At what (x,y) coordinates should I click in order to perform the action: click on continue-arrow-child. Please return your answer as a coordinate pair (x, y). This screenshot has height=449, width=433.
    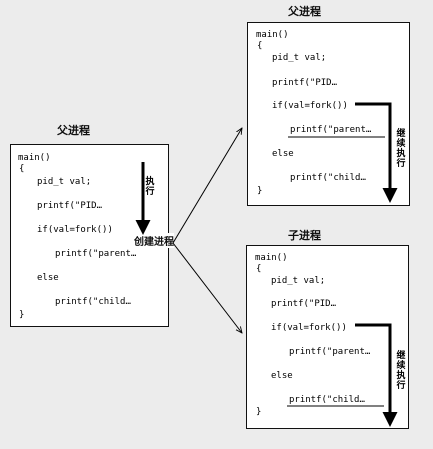
    Looking at the image, I should click on (376, 375).